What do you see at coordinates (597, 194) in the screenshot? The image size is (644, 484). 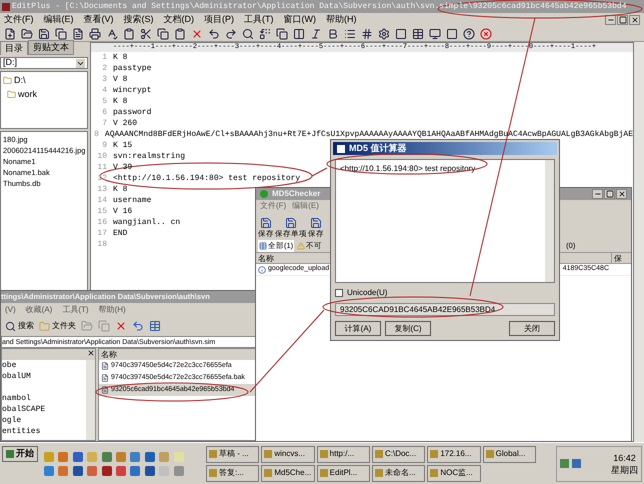 I see `minimize-button` at bounding box center [597, 194].